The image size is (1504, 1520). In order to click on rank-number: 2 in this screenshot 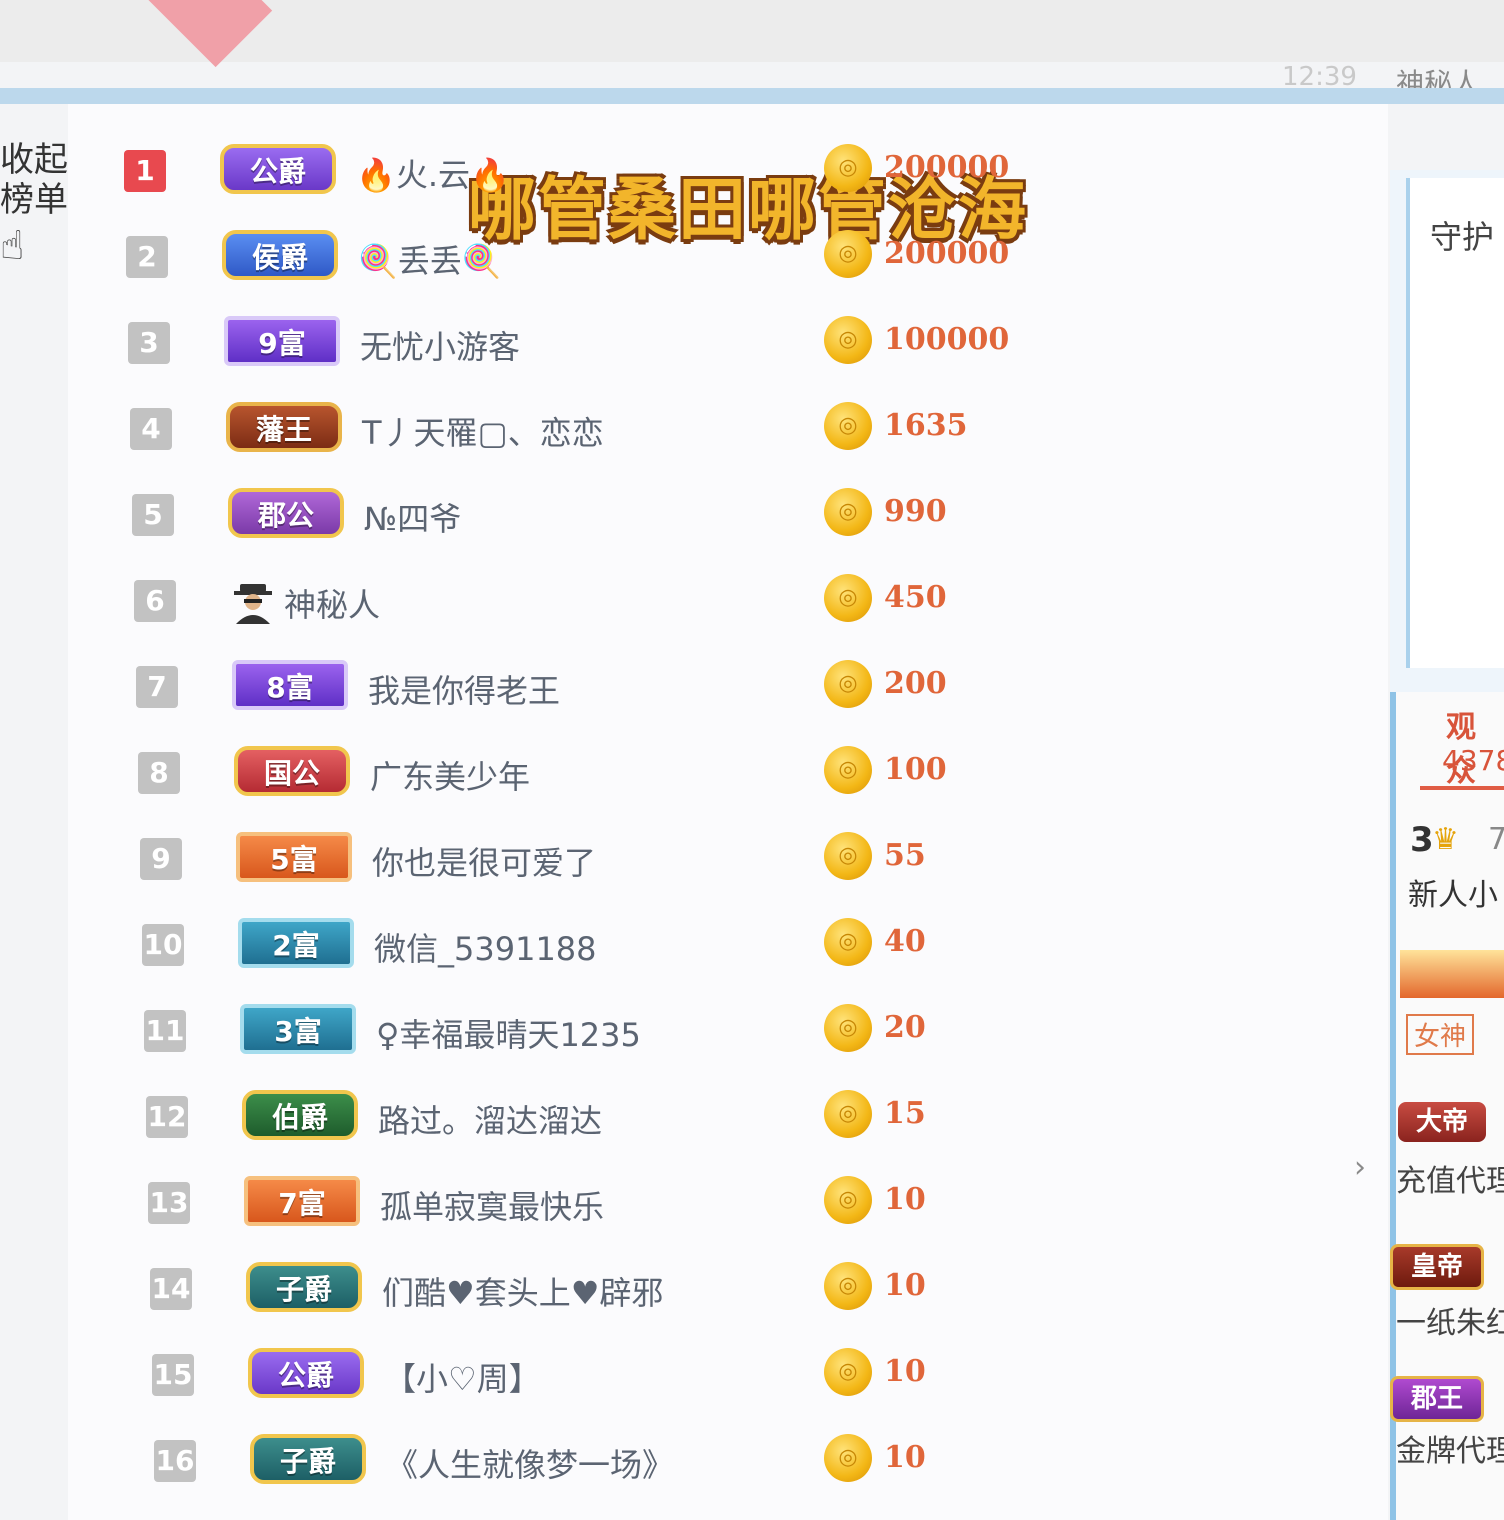, I will do `click(147, 257)`.